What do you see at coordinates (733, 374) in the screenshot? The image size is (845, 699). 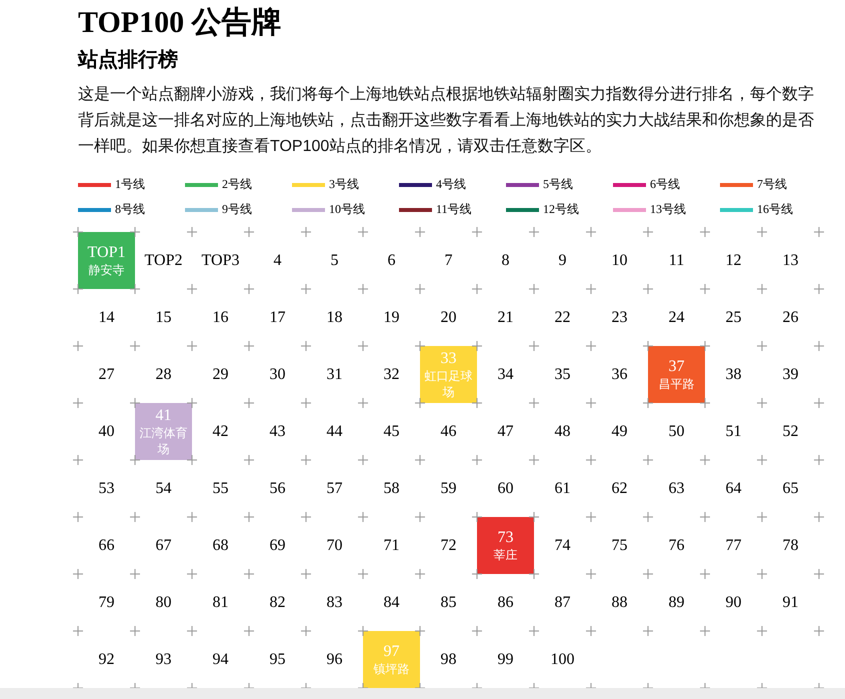 I see `rank-tile: 38` at bounding box center [733, 374].